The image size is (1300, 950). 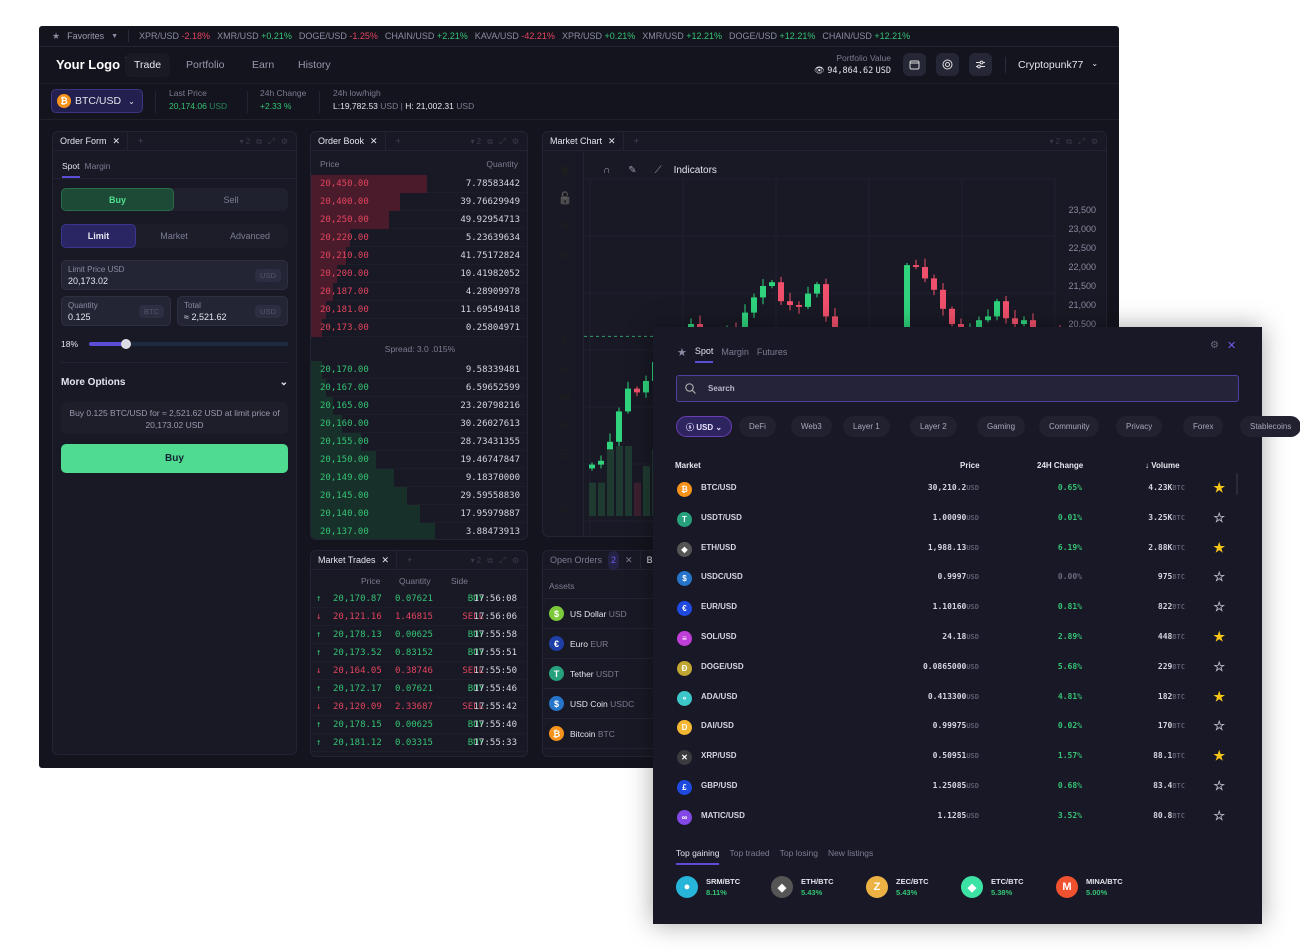 What do you see at coordinates (866, 36) in the screenshot?
I see `ticker-item: CHAIN/USD +12.21%` at bounding box center [866, 36].